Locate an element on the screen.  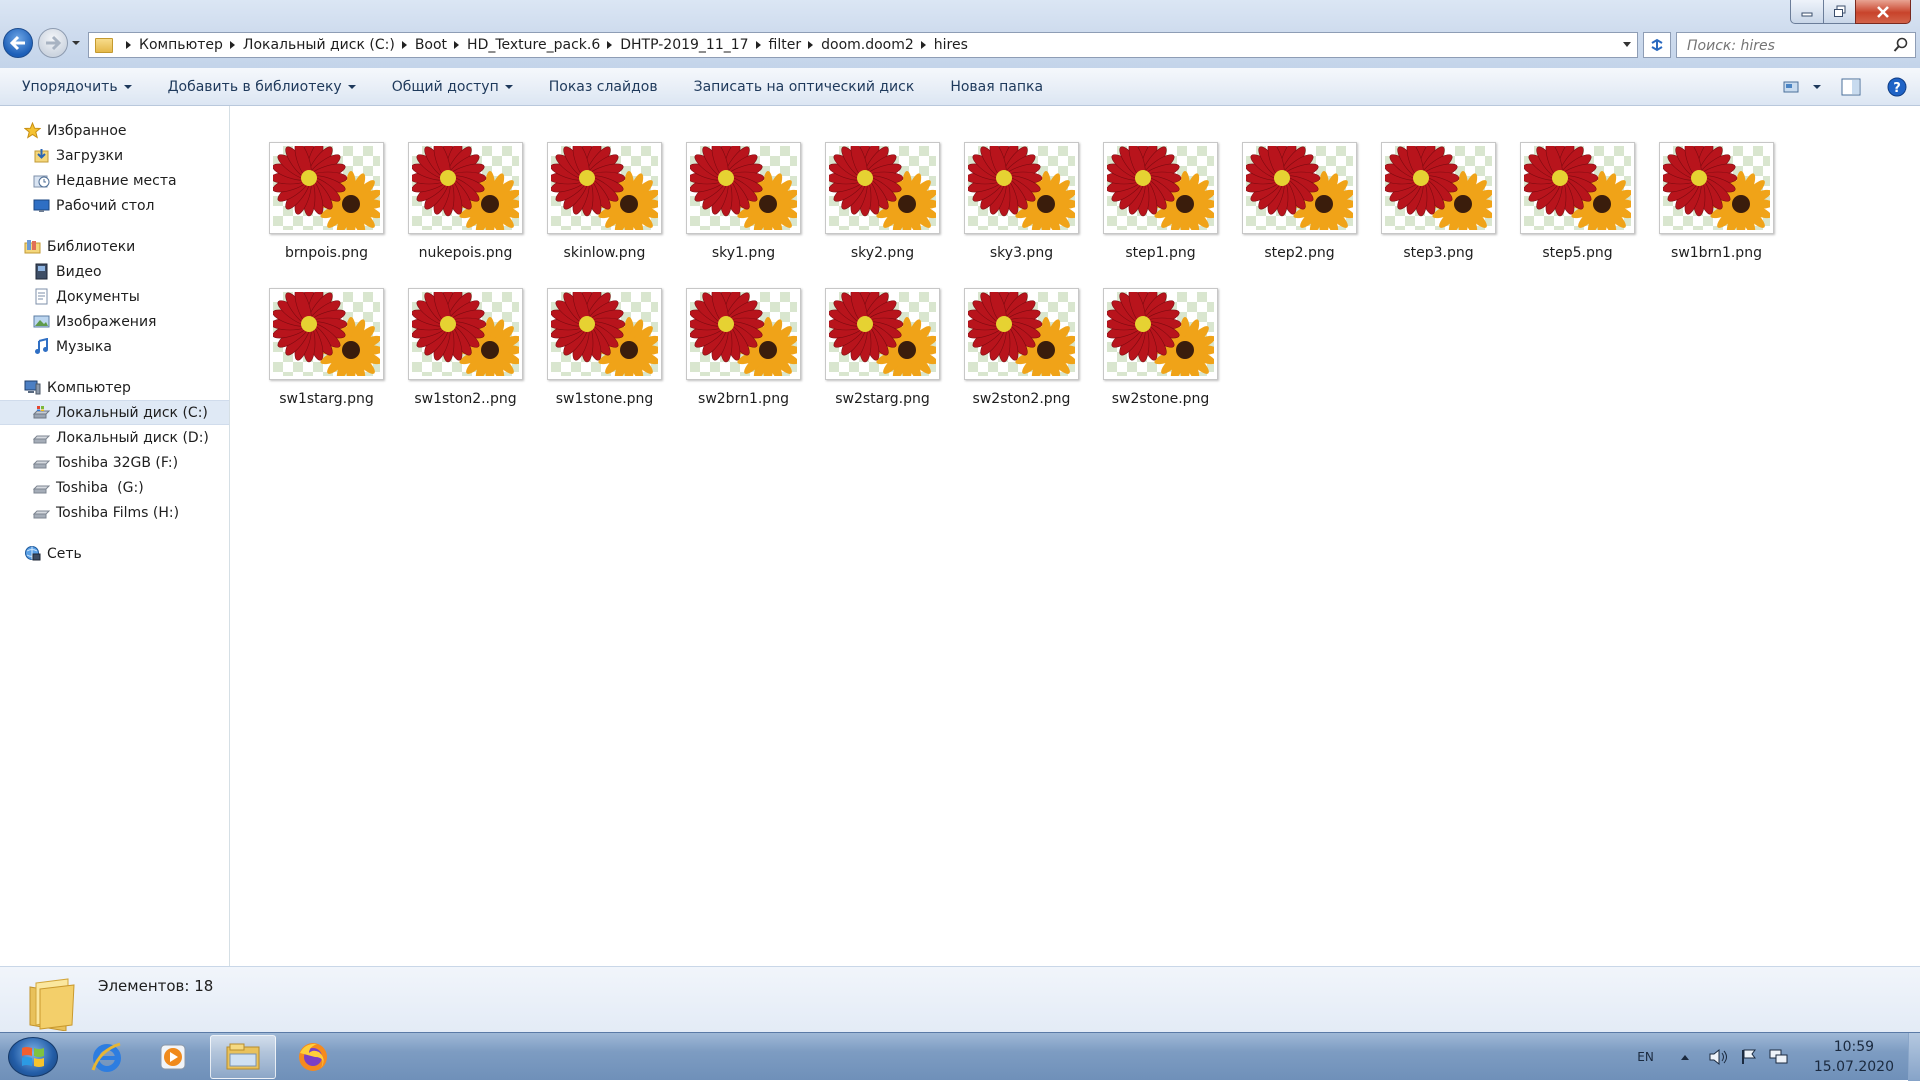
file-name: step2.png is located at coordinates (1299, 253).